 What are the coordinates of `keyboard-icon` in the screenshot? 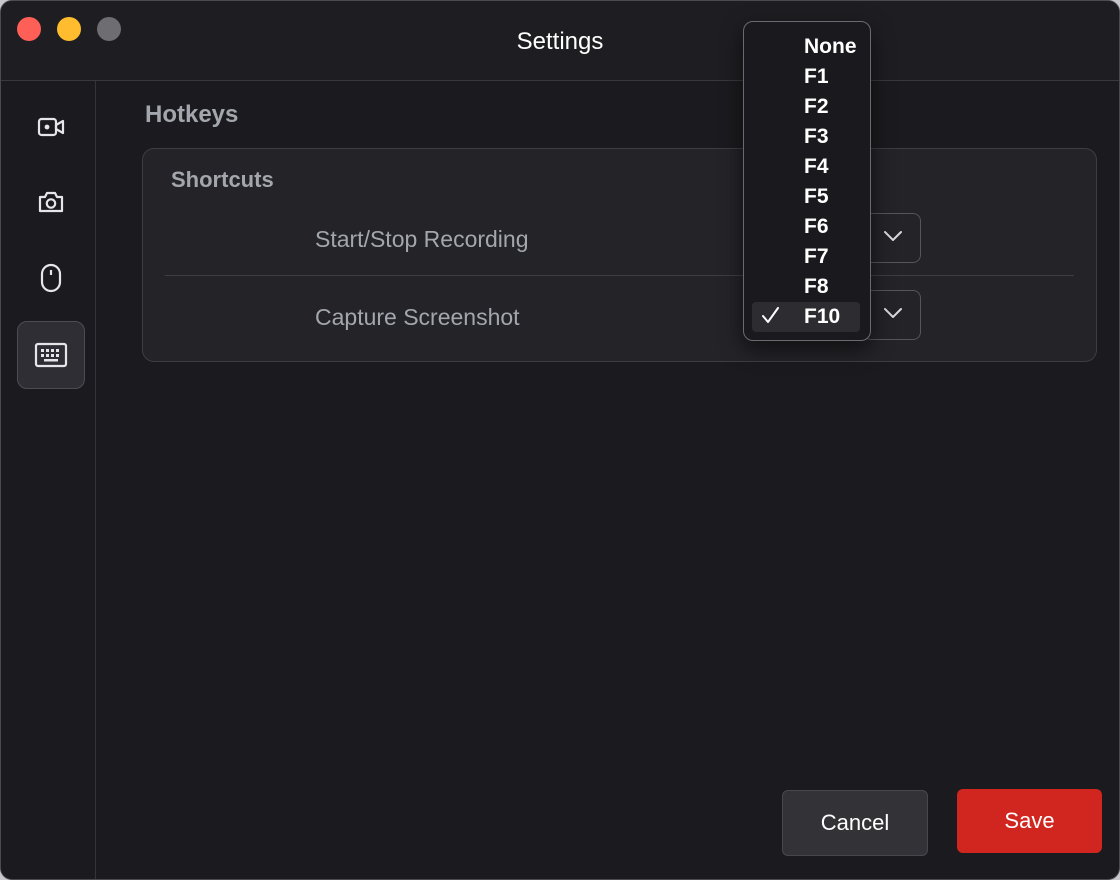 It's located at (51, 355).